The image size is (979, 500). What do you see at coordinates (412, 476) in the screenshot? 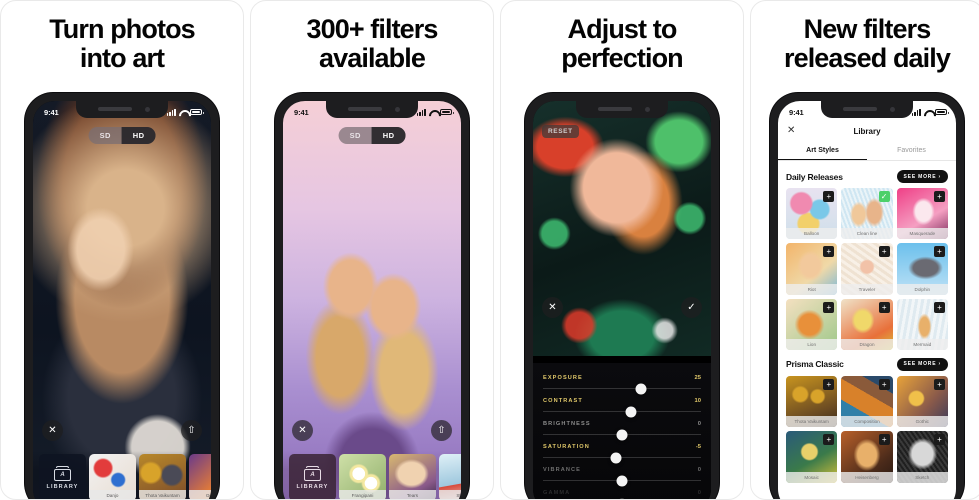
I see `filter-thumb: Tears` at bounding box center [412, 476].